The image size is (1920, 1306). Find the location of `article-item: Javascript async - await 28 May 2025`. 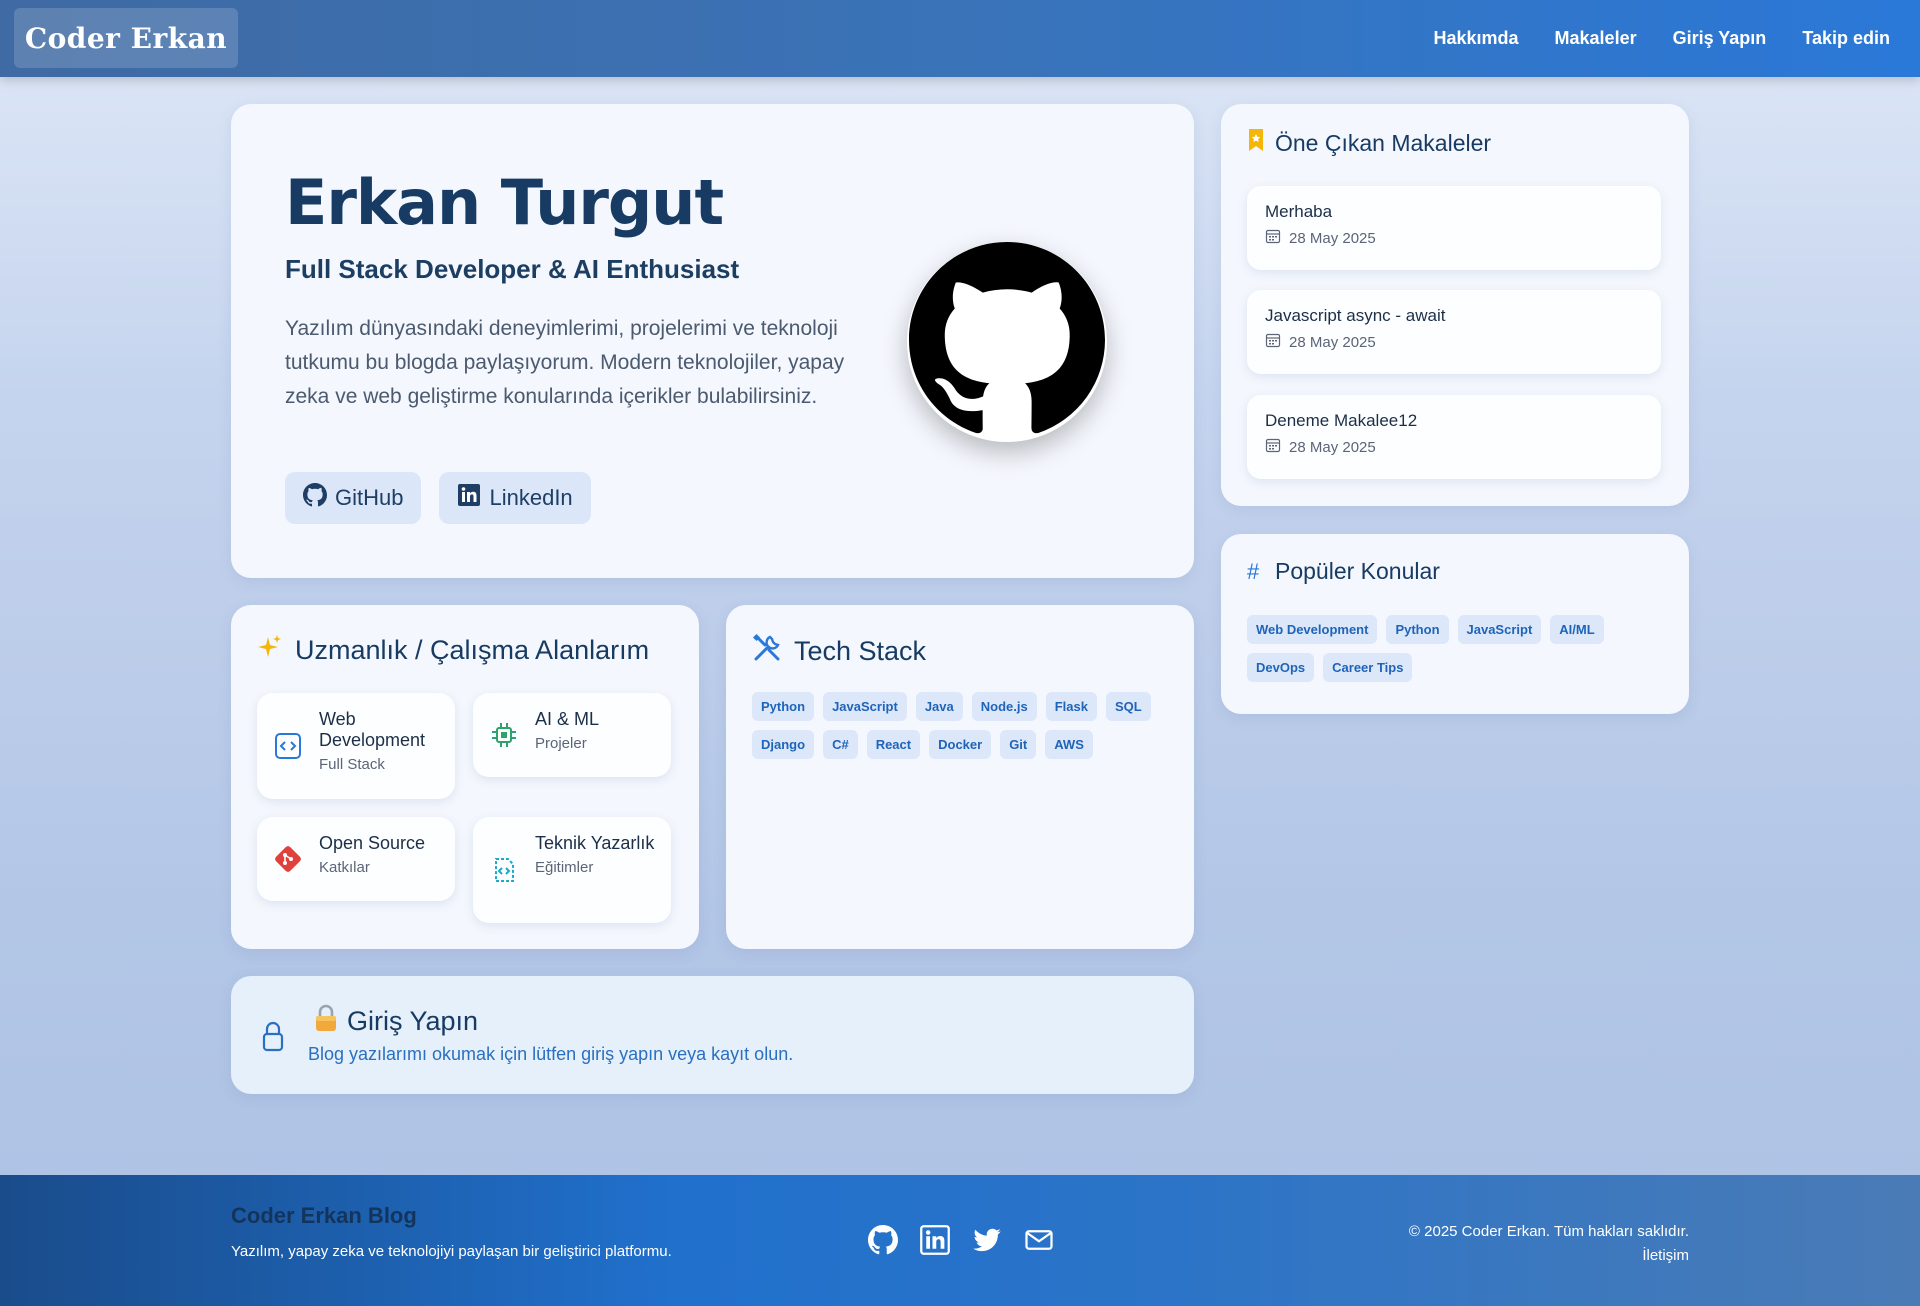

article-item: Javascript async - await 28 May 2025 is located at coordinates (1454, 332).